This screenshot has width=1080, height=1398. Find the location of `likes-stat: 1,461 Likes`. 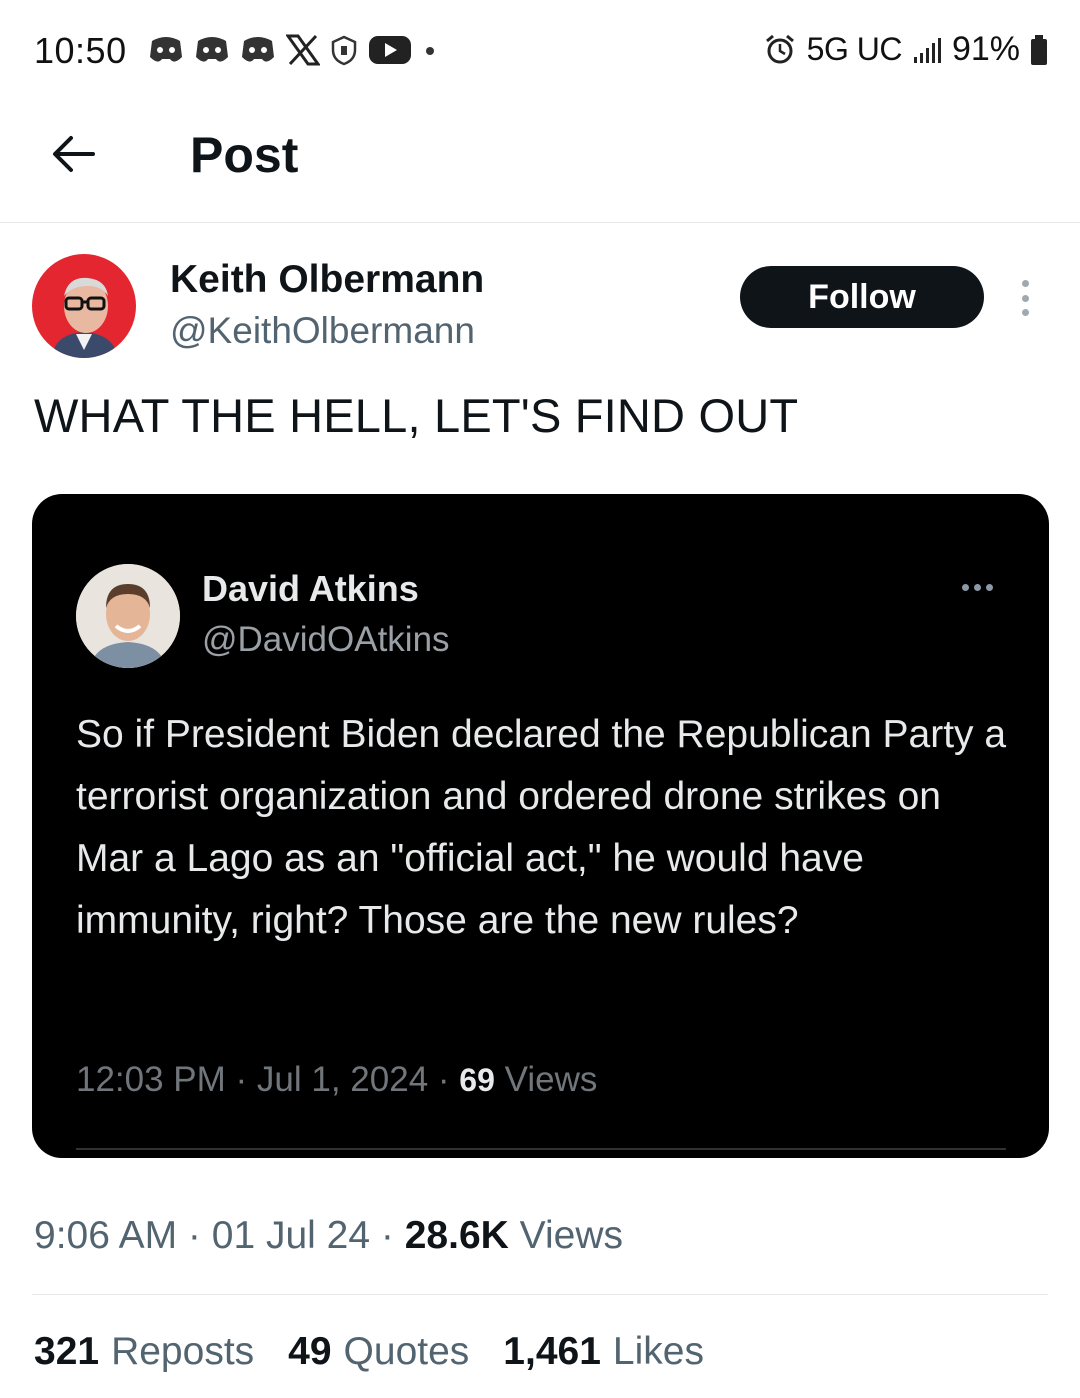

likes-stat: 1,461 Likes is located at coordinates (603, 1352).